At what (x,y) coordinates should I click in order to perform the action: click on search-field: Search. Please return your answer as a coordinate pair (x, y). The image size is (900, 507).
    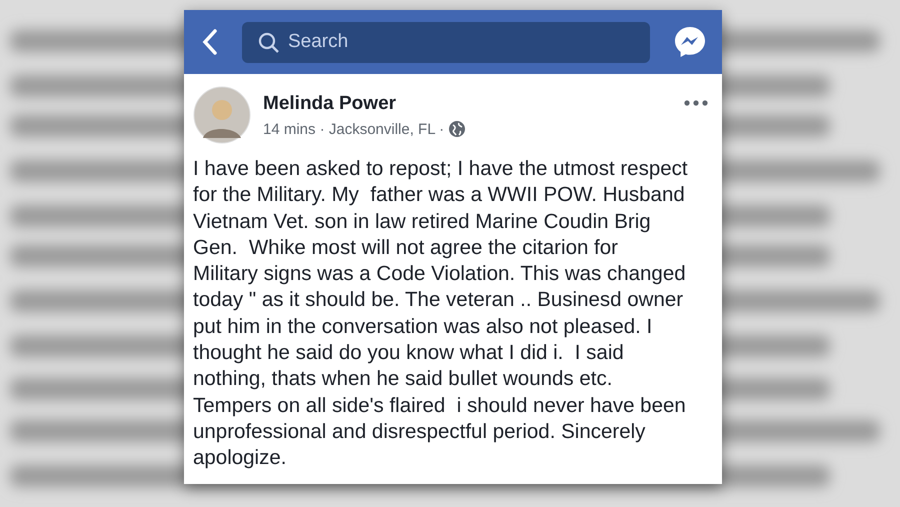
    Looking at the image, I should click on (446, 42).